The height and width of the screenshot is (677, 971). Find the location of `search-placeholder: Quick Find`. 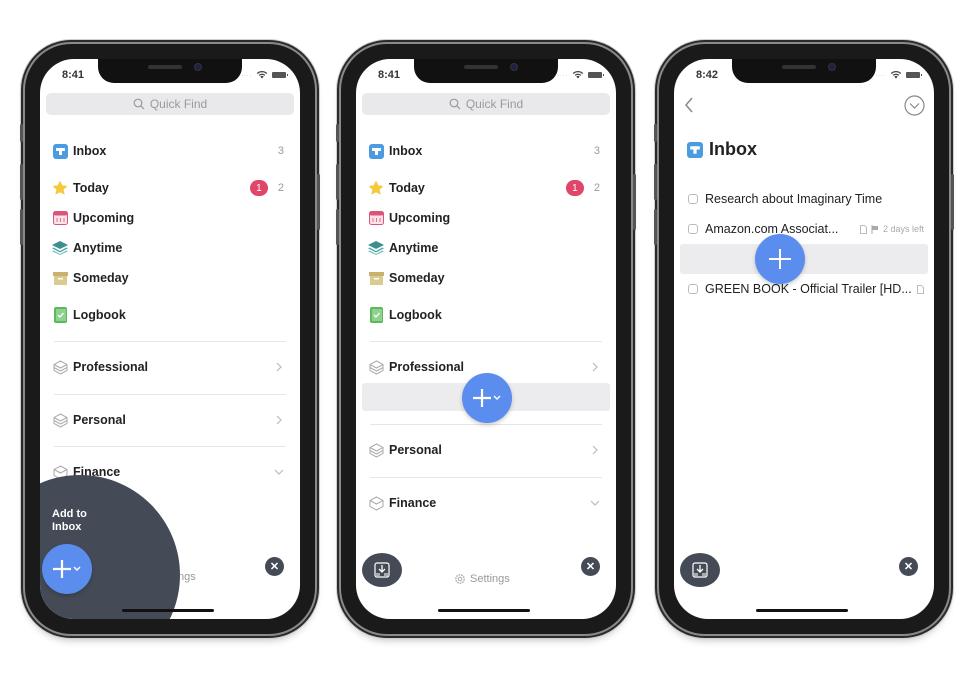

search-placeholder: Quick Find is located at coordinates (178, 104).